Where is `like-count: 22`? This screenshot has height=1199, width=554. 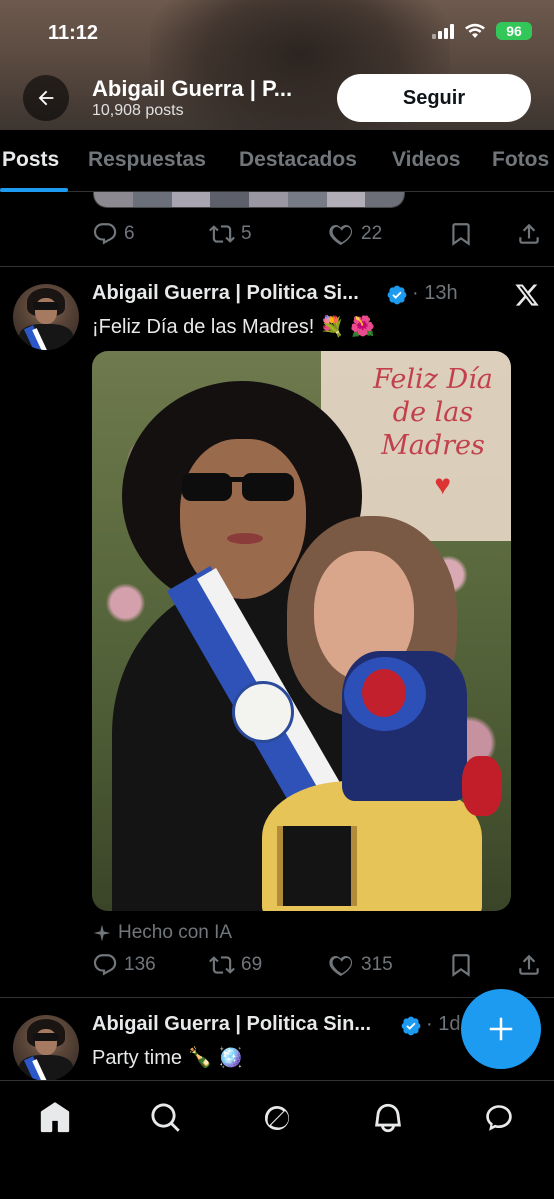
like-count: 22 is located at coordinates (372, 233).